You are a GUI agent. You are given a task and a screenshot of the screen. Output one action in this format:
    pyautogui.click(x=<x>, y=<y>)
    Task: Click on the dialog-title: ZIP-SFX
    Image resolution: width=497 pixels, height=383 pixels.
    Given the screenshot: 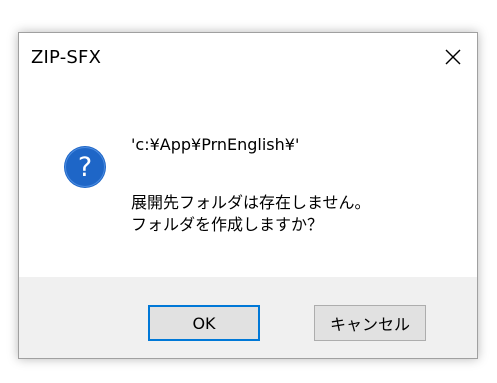 What is the action you would take?
    pyautogui.click(x=66, y=57)
    